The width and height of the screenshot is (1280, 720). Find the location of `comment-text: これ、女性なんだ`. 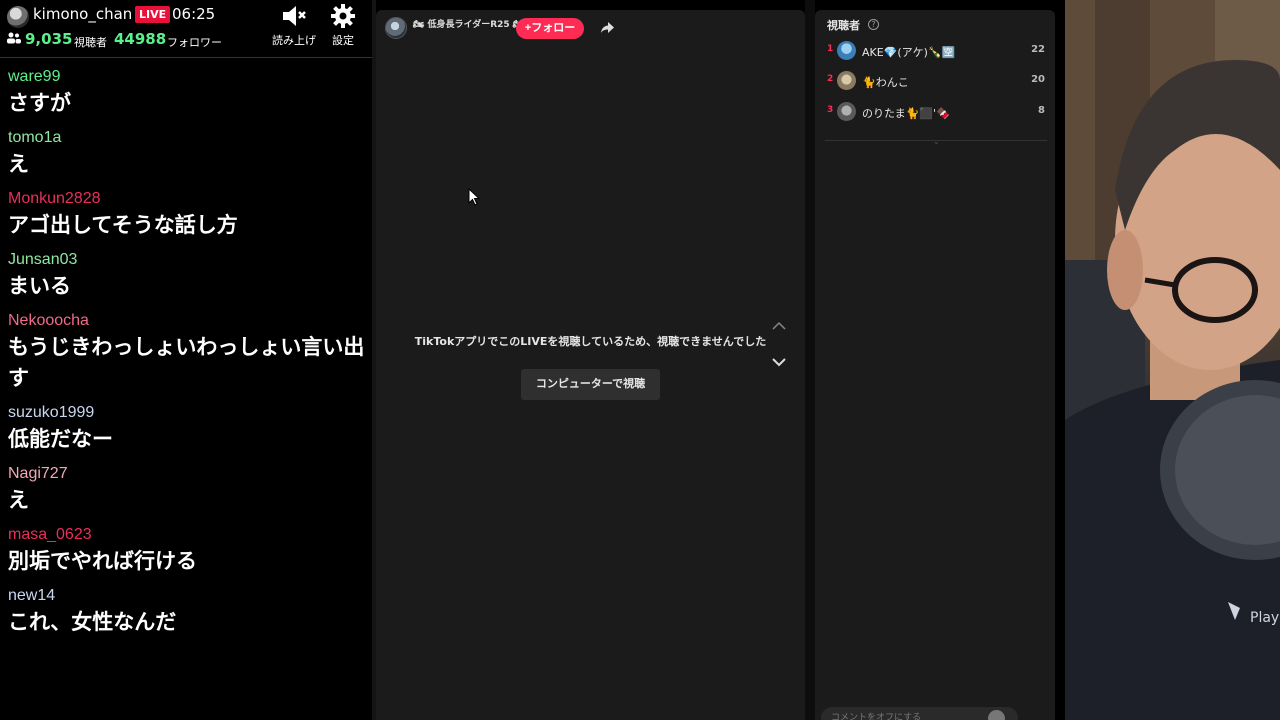

comment-text: これ、女性なんだ is located at coordinates (92, 622).